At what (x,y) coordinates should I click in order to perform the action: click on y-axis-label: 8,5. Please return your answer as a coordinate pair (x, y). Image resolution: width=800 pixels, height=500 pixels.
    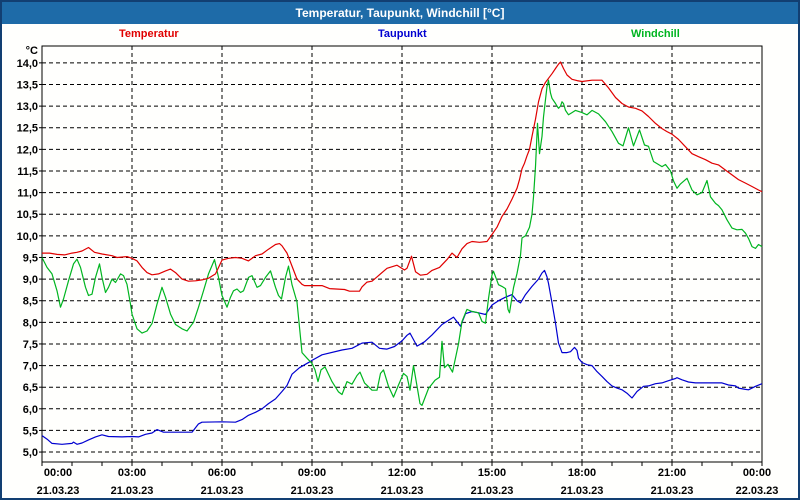
    Looking at the image, I should click on (30, 302).